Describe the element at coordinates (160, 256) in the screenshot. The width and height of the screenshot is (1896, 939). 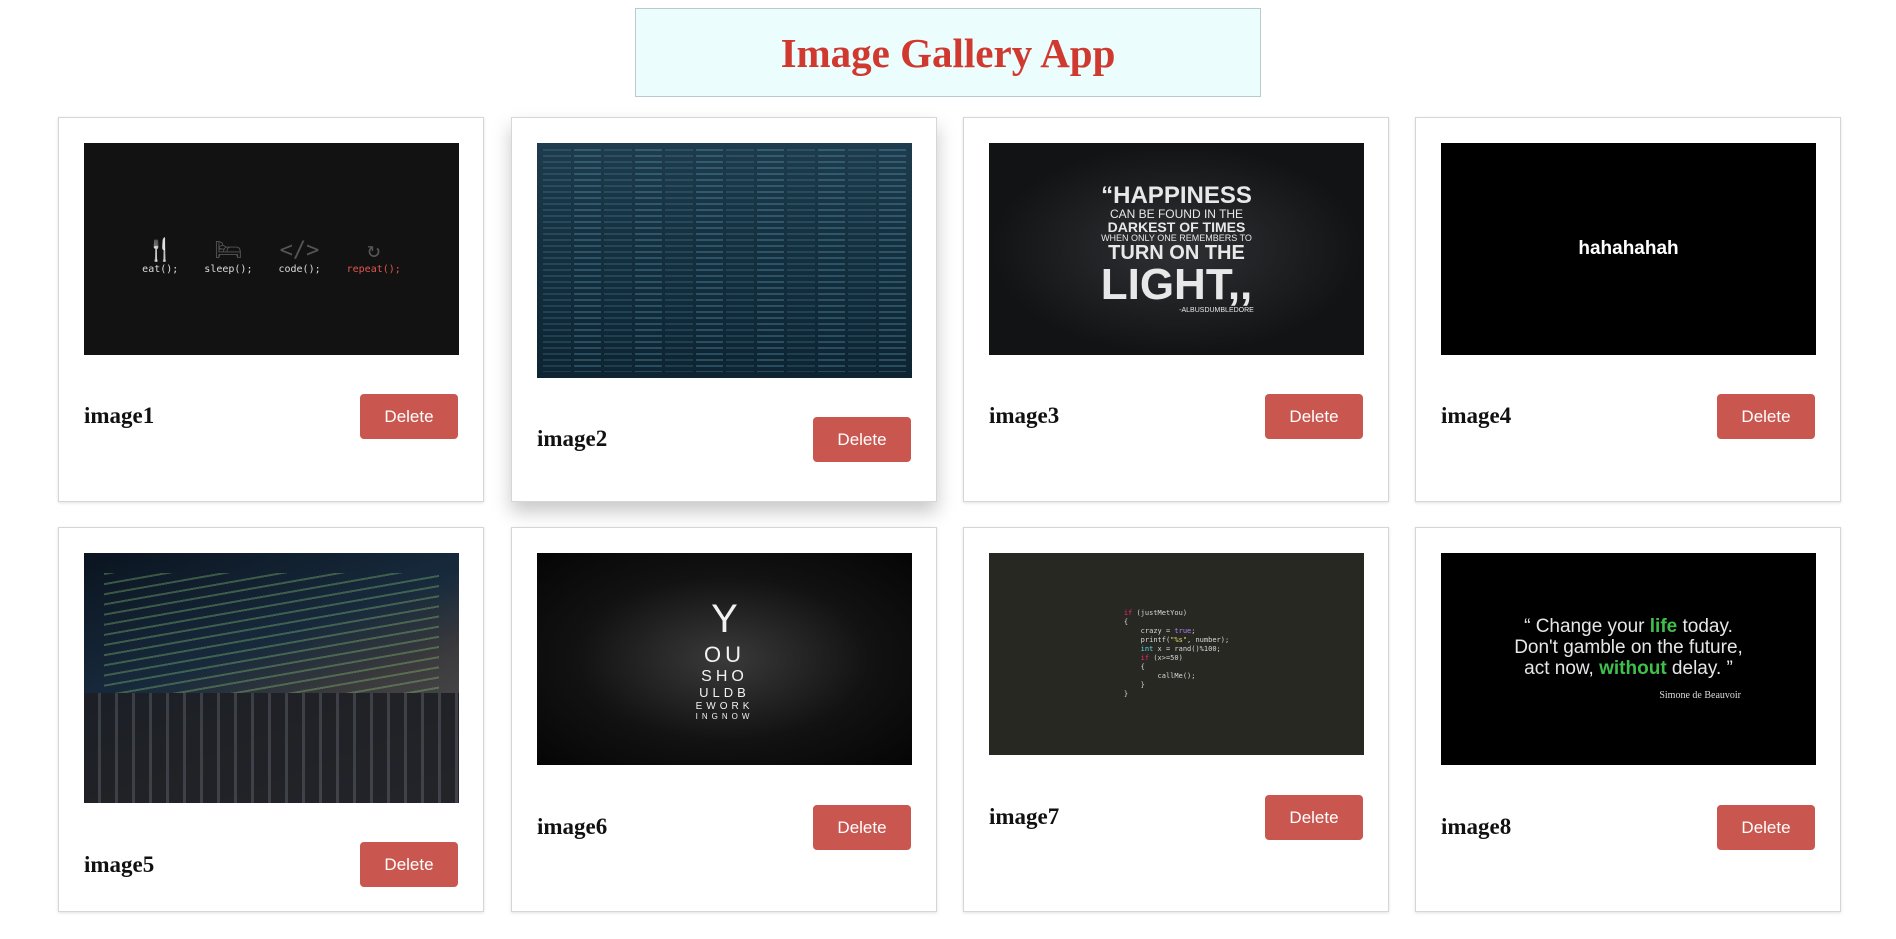
I see `image-art-item: 🍴 eat();` at that location.